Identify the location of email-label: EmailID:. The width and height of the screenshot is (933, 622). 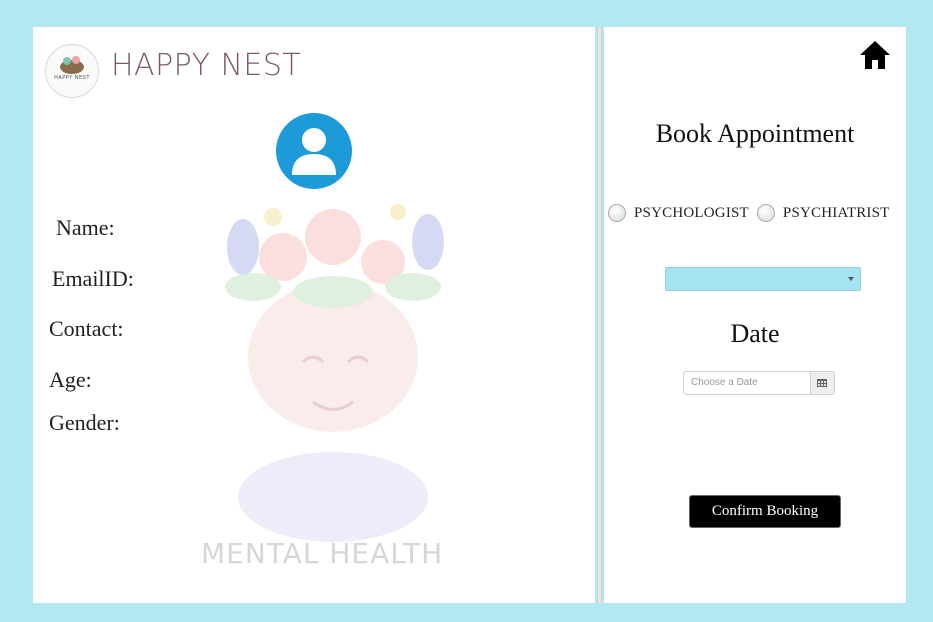
(93, 278).